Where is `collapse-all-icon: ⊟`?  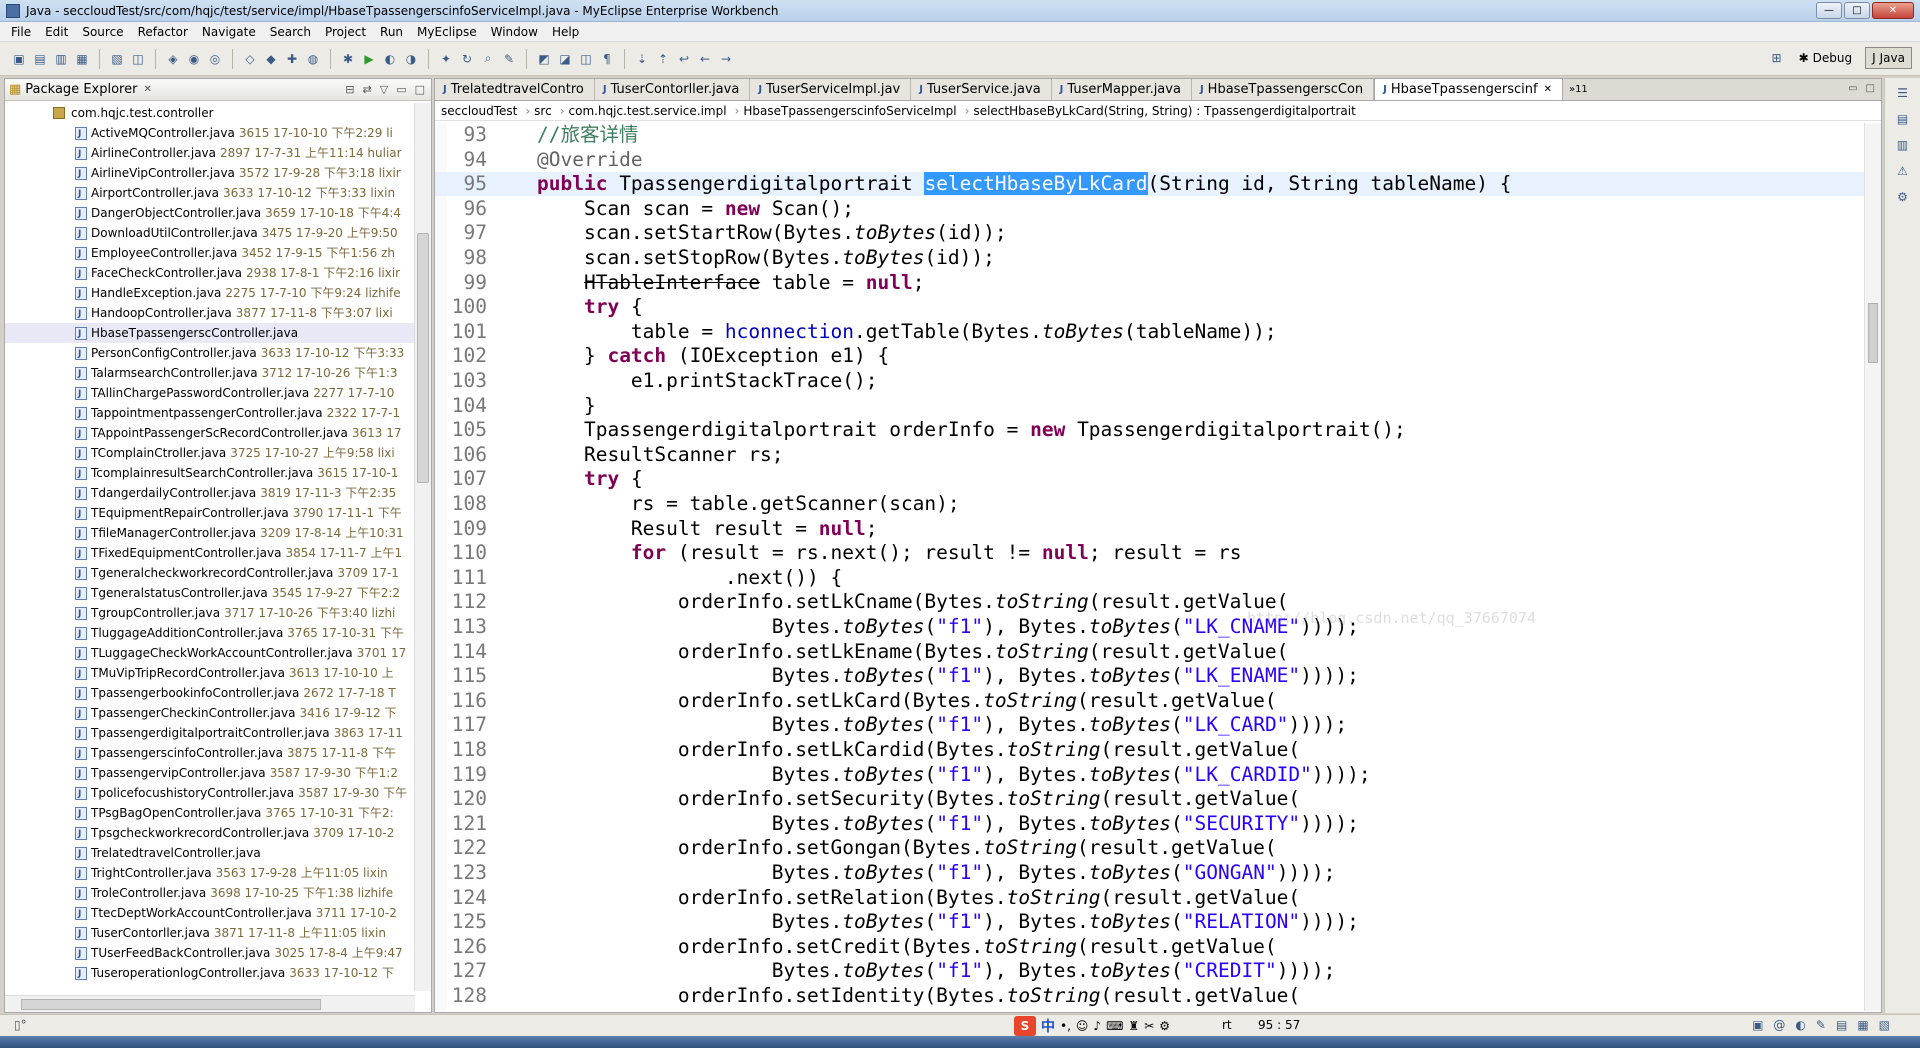 collapse-all-icon: ⊟ is located at coordinates (349, 89).